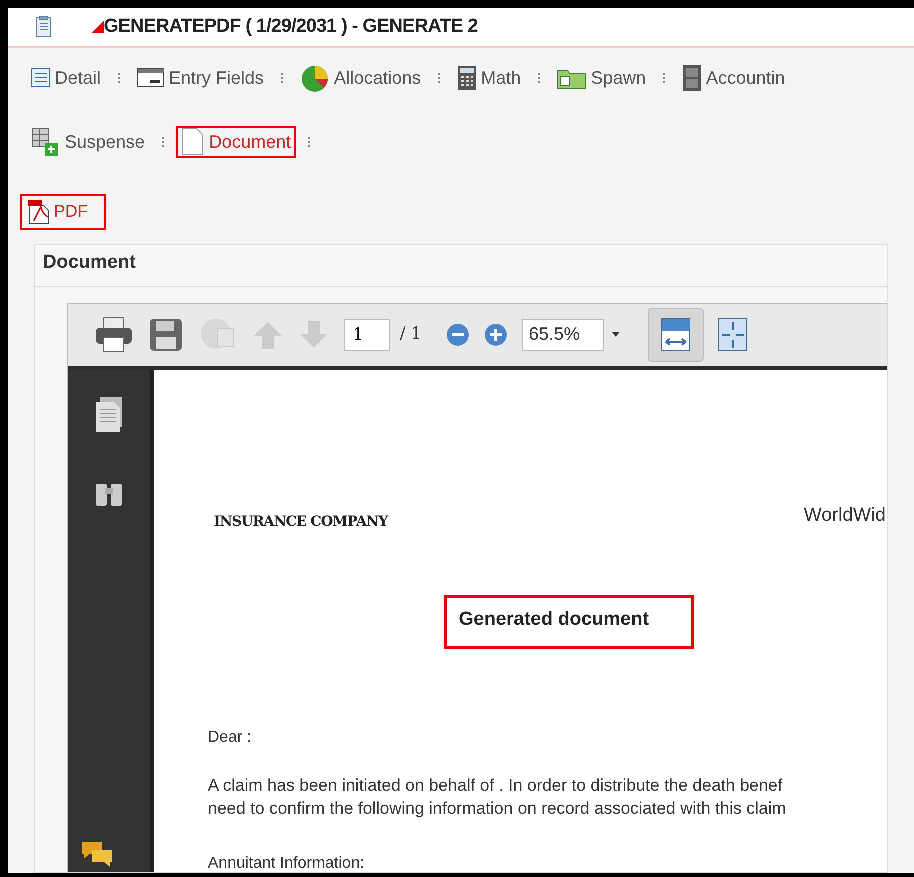 The width and height of the screenshot is (914, 877). Describe the element at coordinates (41, 78) in the screenshot. I see `list-icon` at that location.